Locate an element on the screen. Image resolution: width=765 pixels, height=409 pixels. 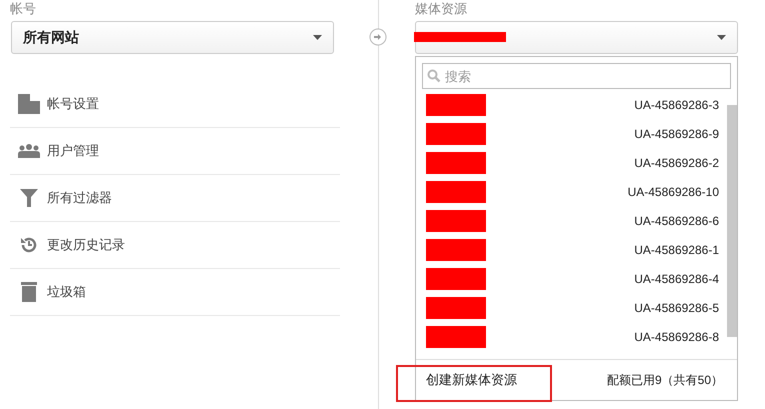
property-id: UA-45869286-5 is located at coordinates (676, 307).